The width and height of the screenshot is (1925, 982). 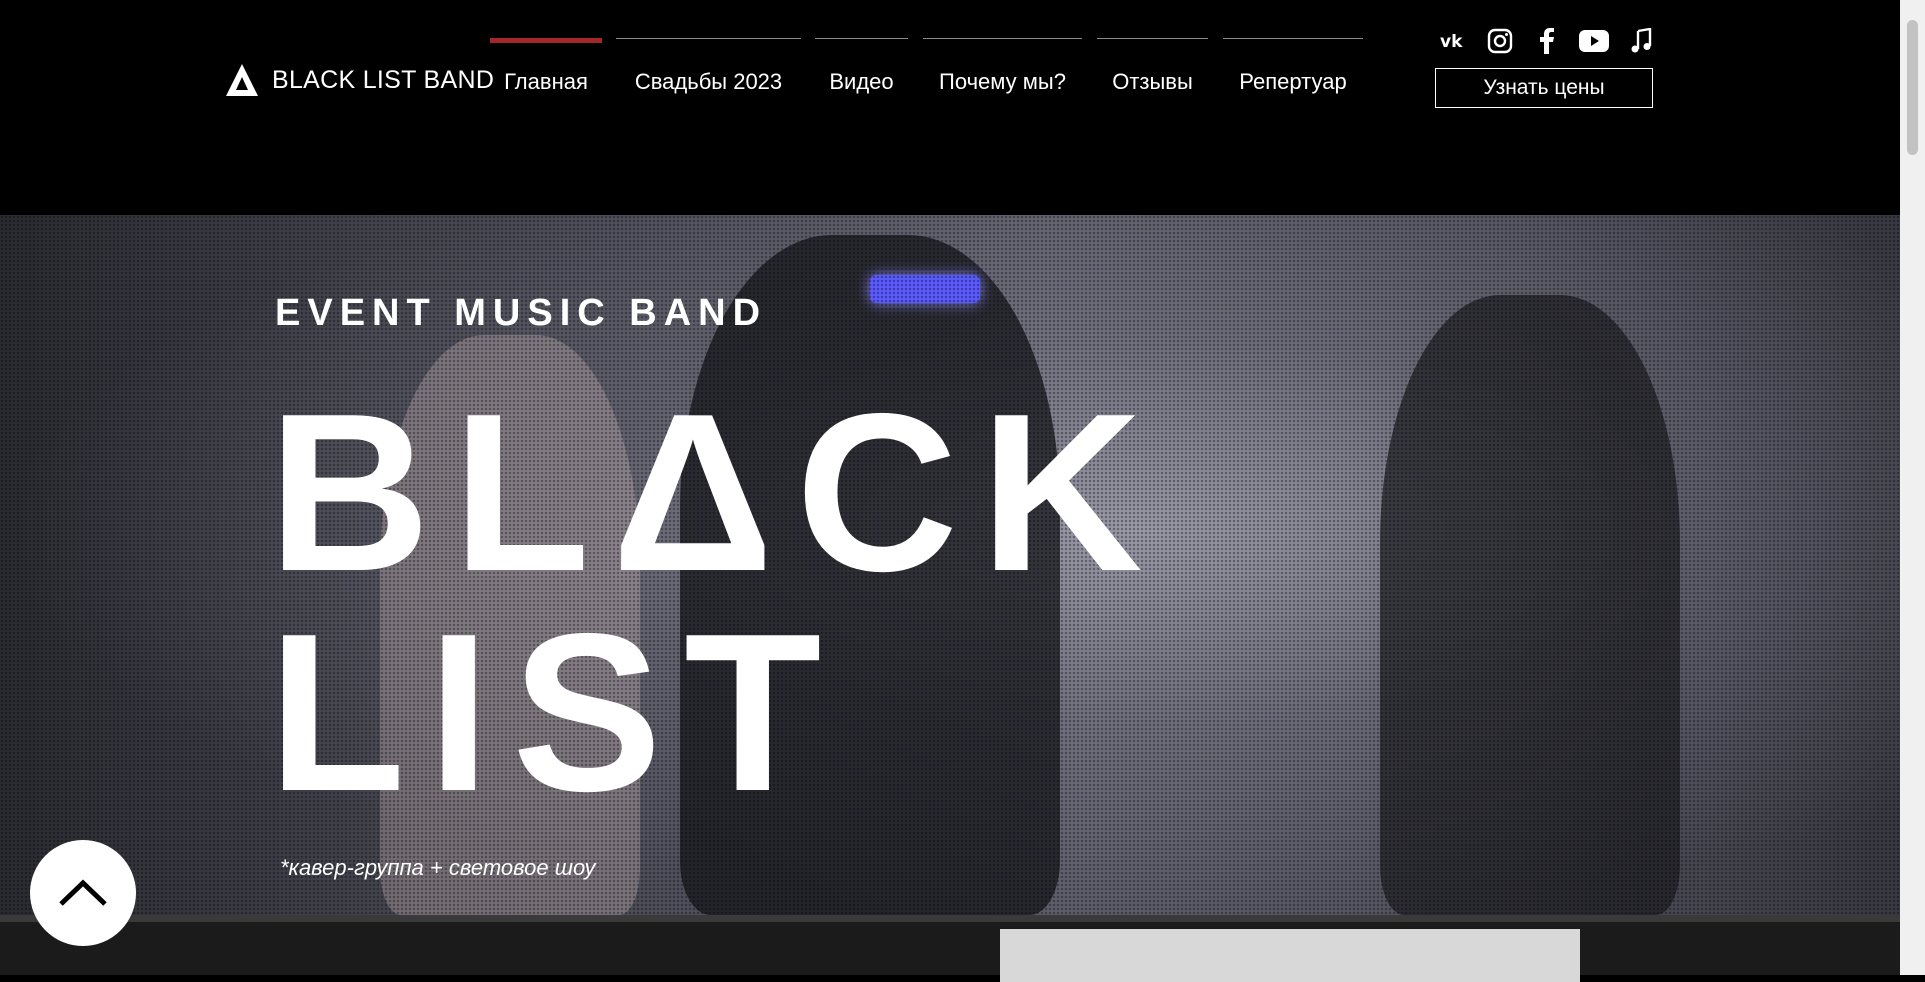 I want to click on scrollbar-thumb, so click(x=1912, y=87).